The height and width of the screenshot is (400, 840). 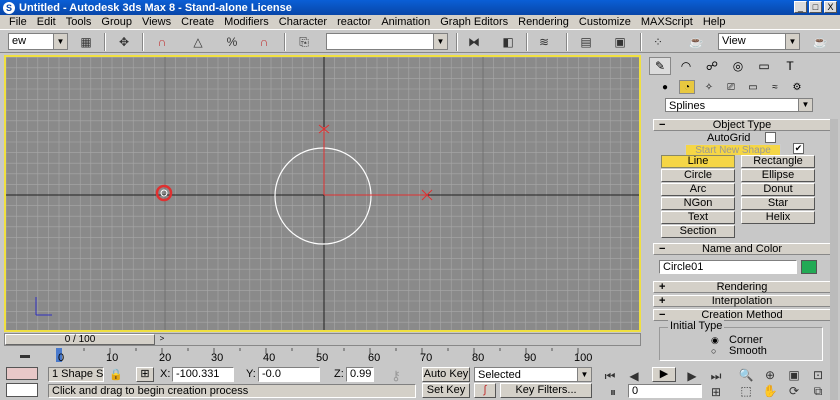 What do you see at coordinates (698, 175) in the screenshot?
I see `circle-button: Circle` at bounding box center [698, 175].